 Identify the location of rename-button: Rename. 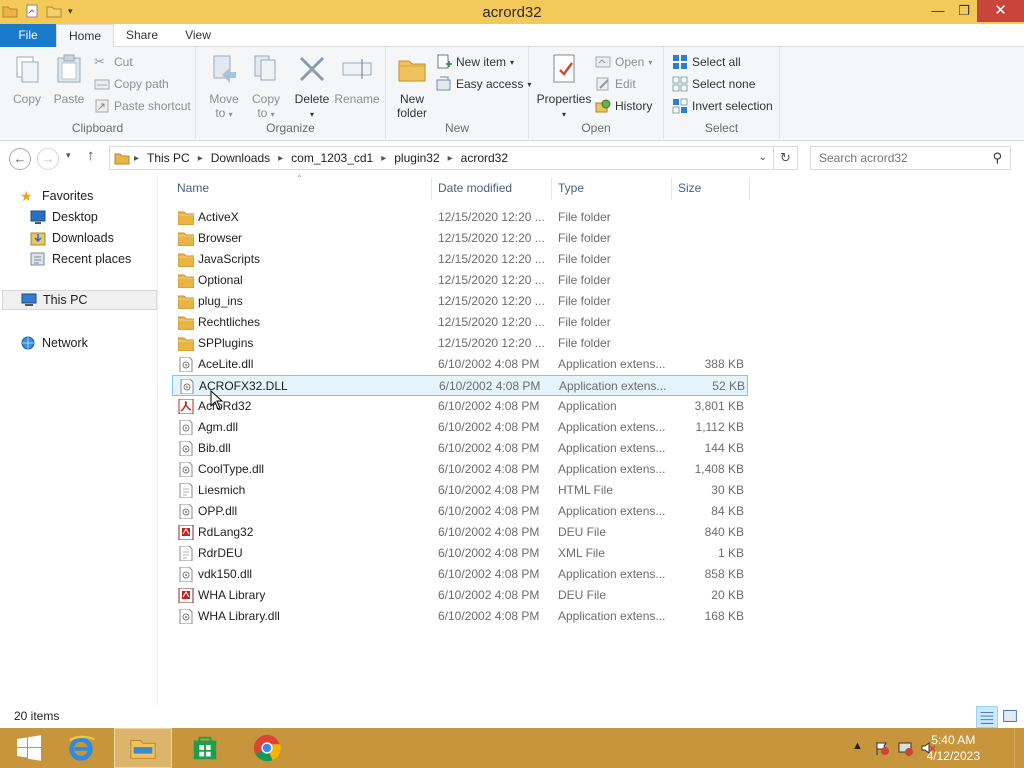
(357, 79).